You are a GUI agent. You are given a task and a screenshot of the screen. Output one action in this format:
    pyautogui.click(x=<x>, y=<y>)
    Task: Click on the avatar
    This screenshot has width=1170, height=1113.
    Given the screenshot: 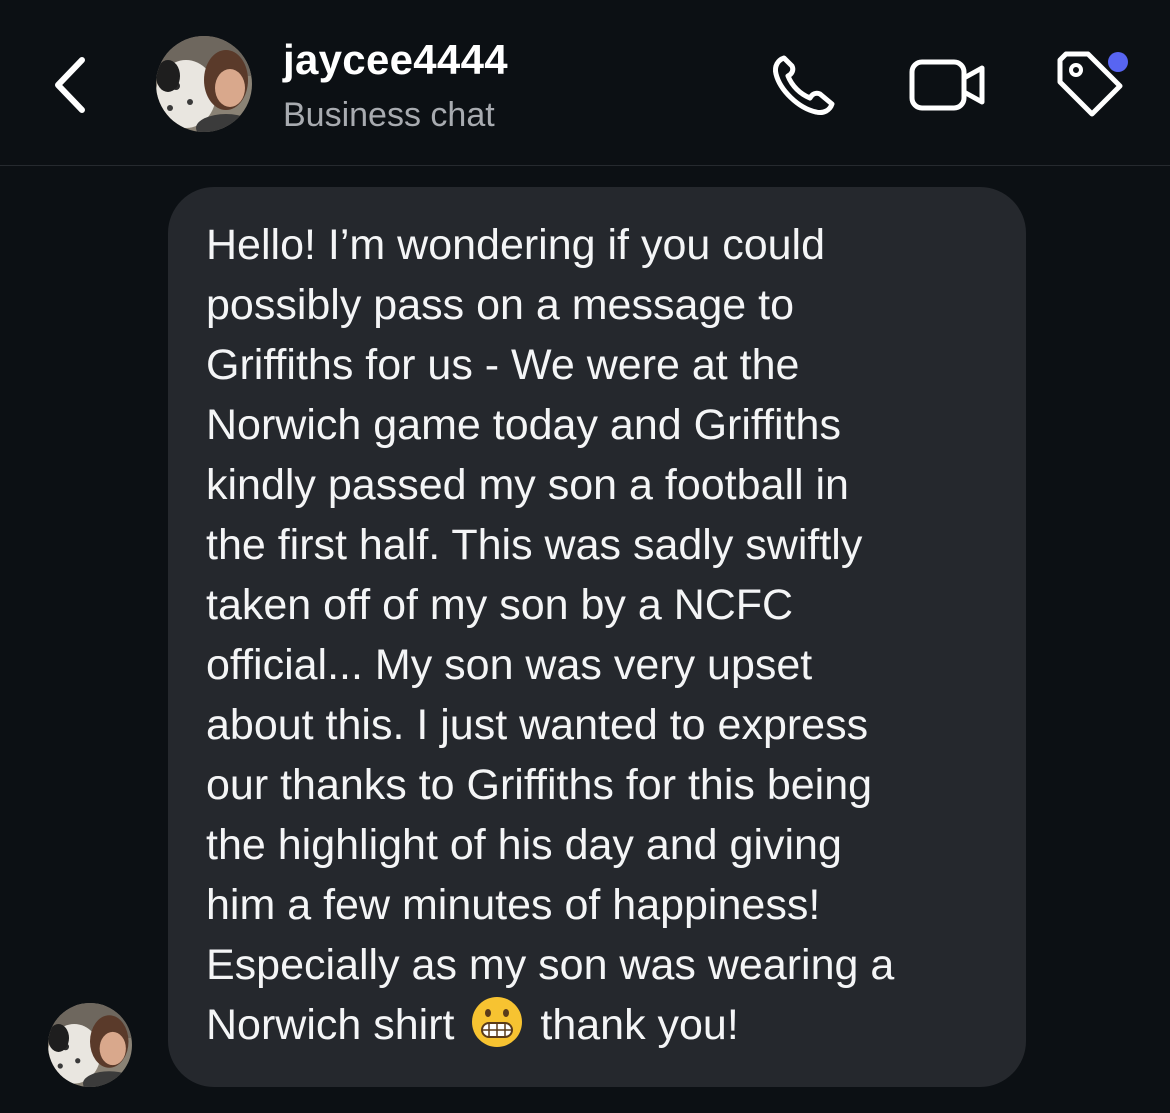 What is the action you would take?
    pyautogui.click(x=204, y=84)
    